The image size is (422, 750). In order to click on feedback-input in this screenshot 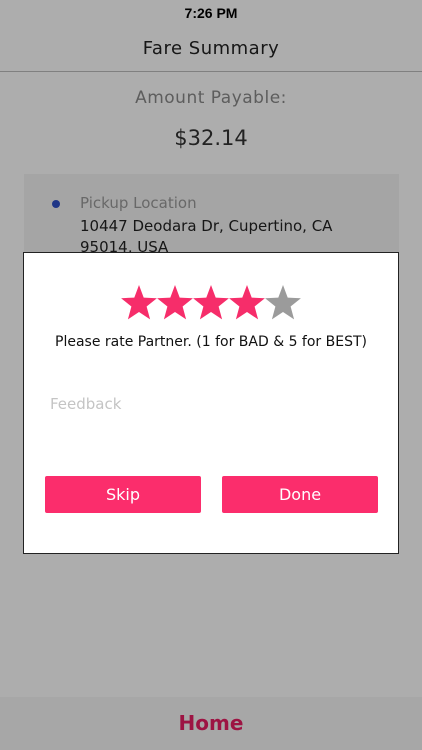, I will do `click(211, 425)`.